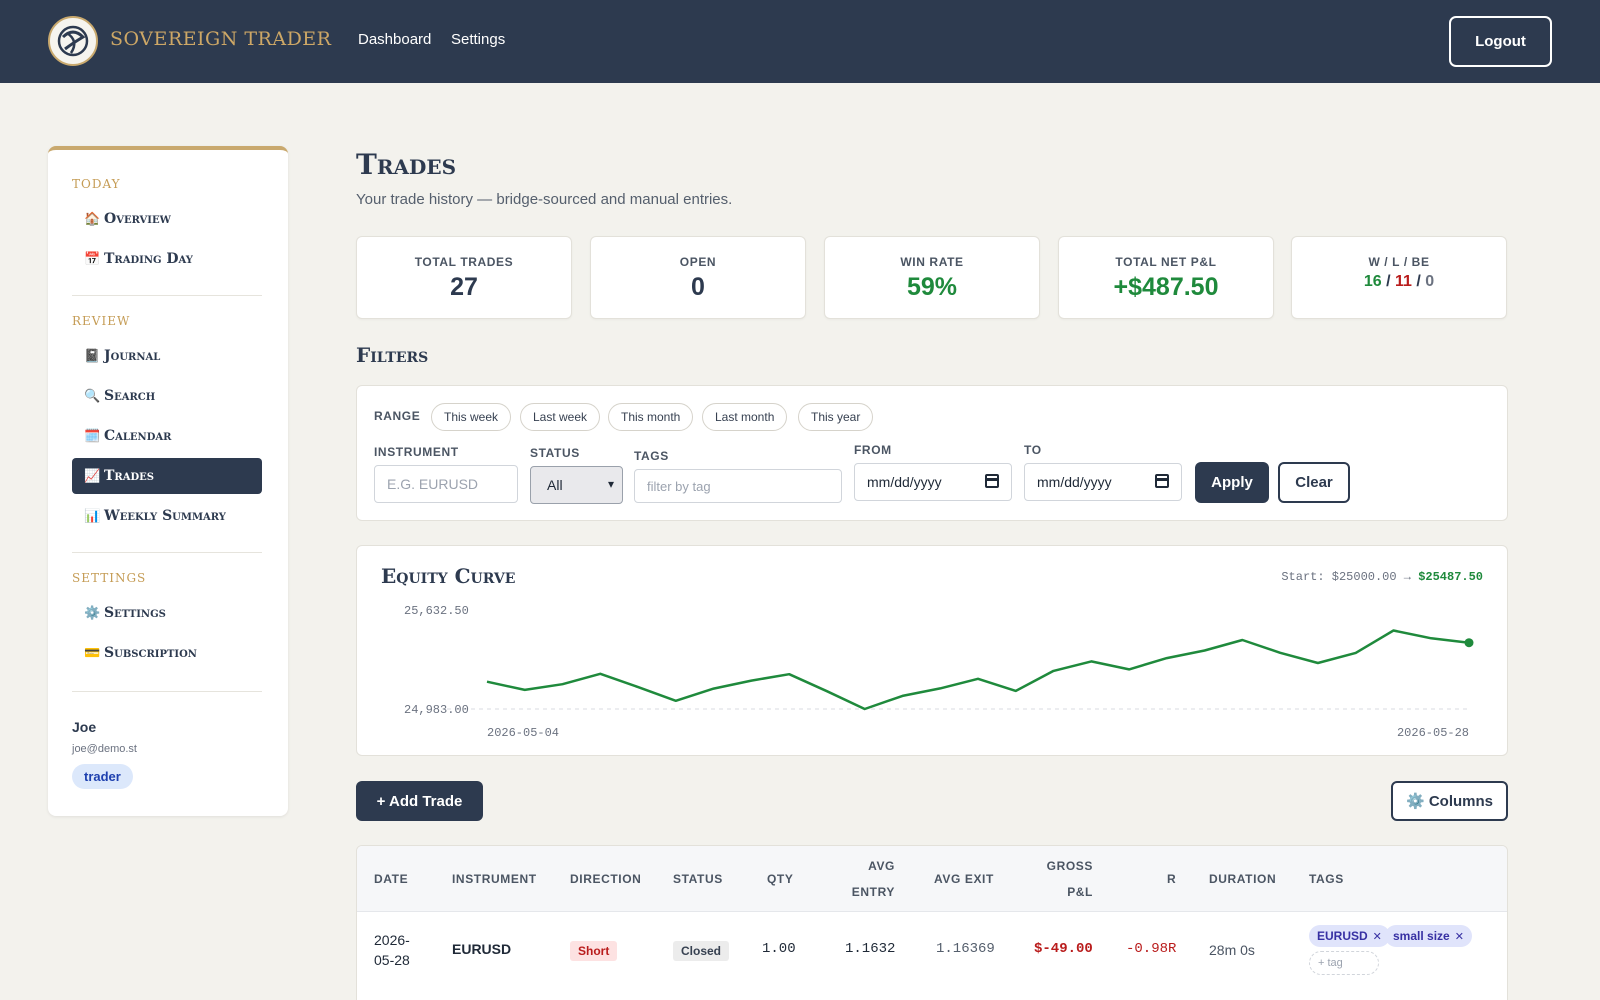 This screenshot has height=1000, width=1600. I want to click on status-badge: Closed, so click(701, 951).